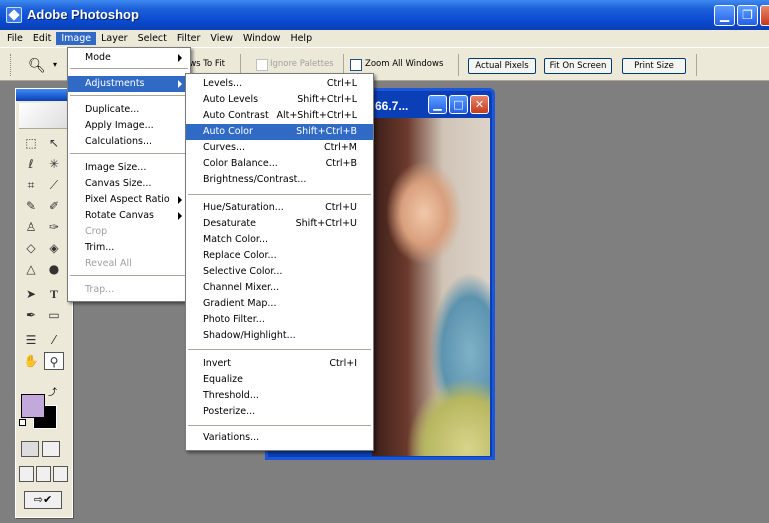  Describe the element at coordinates (221, 38) in the screenshot. I see `menu-view: View` at that location.